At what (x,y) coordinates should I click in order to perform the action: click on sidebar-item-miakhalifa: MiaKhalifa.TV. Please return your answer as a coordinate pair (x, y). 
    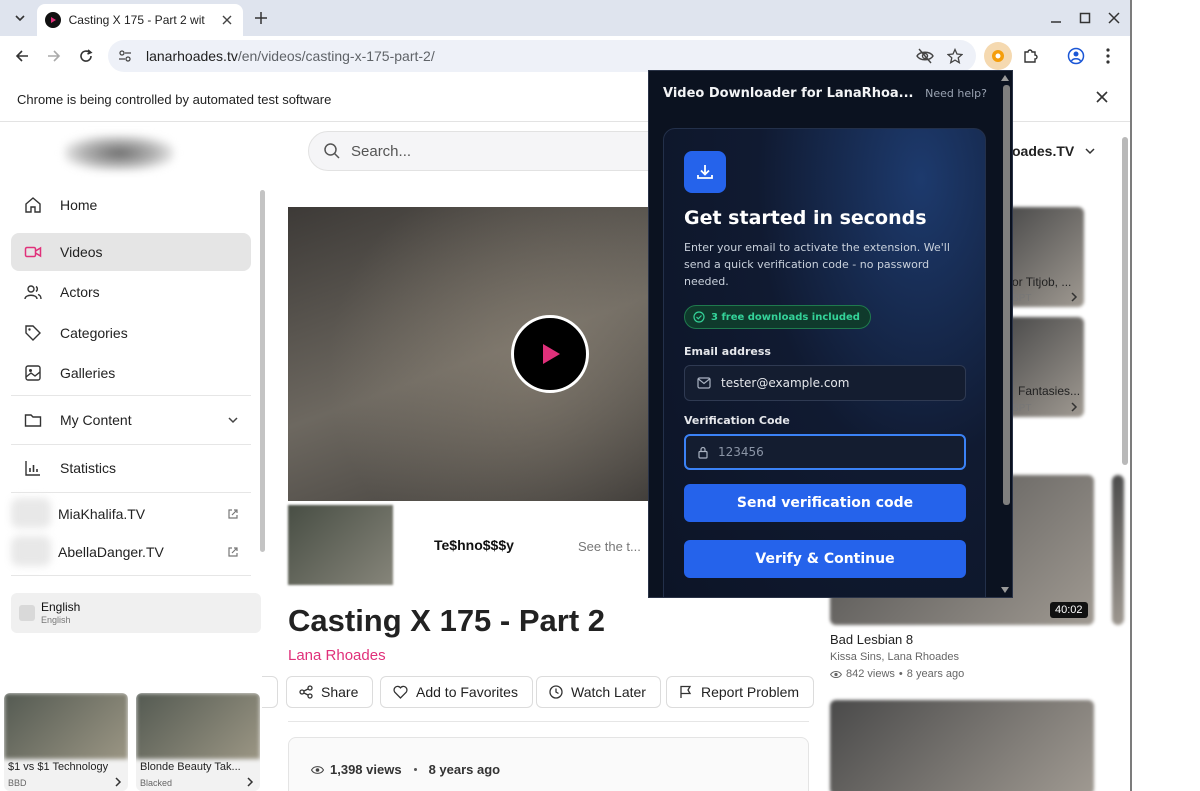
    Looking at the image, I should click on (131, 514).